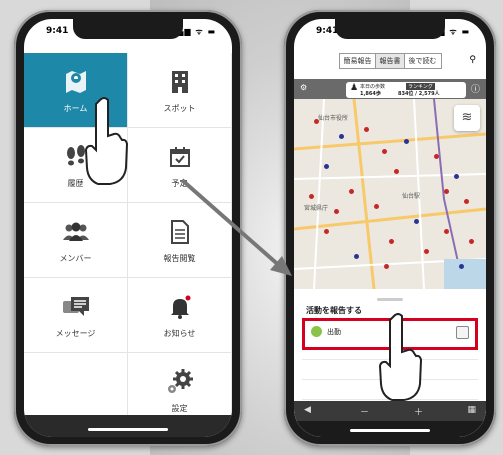 The image size is (503, 455). I want to click on person-icon: ♟, so click(354, 88).